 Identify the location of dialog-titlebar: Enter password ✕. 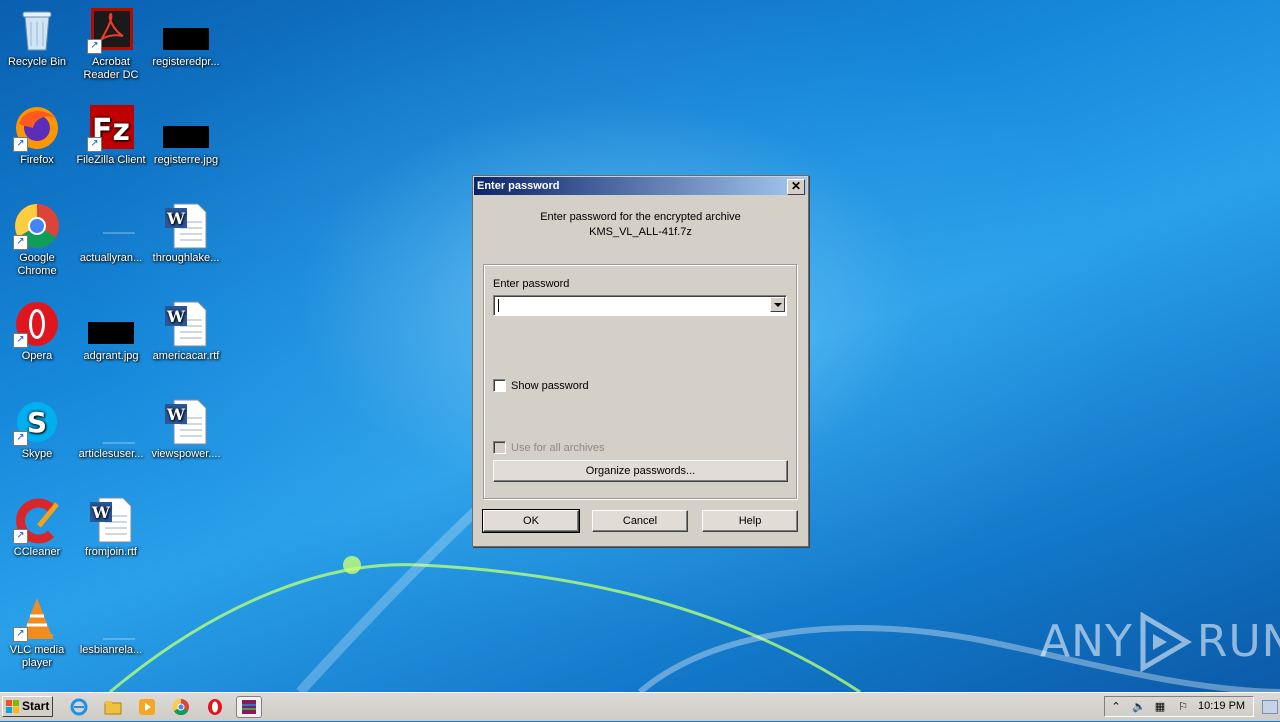
(640, 186).